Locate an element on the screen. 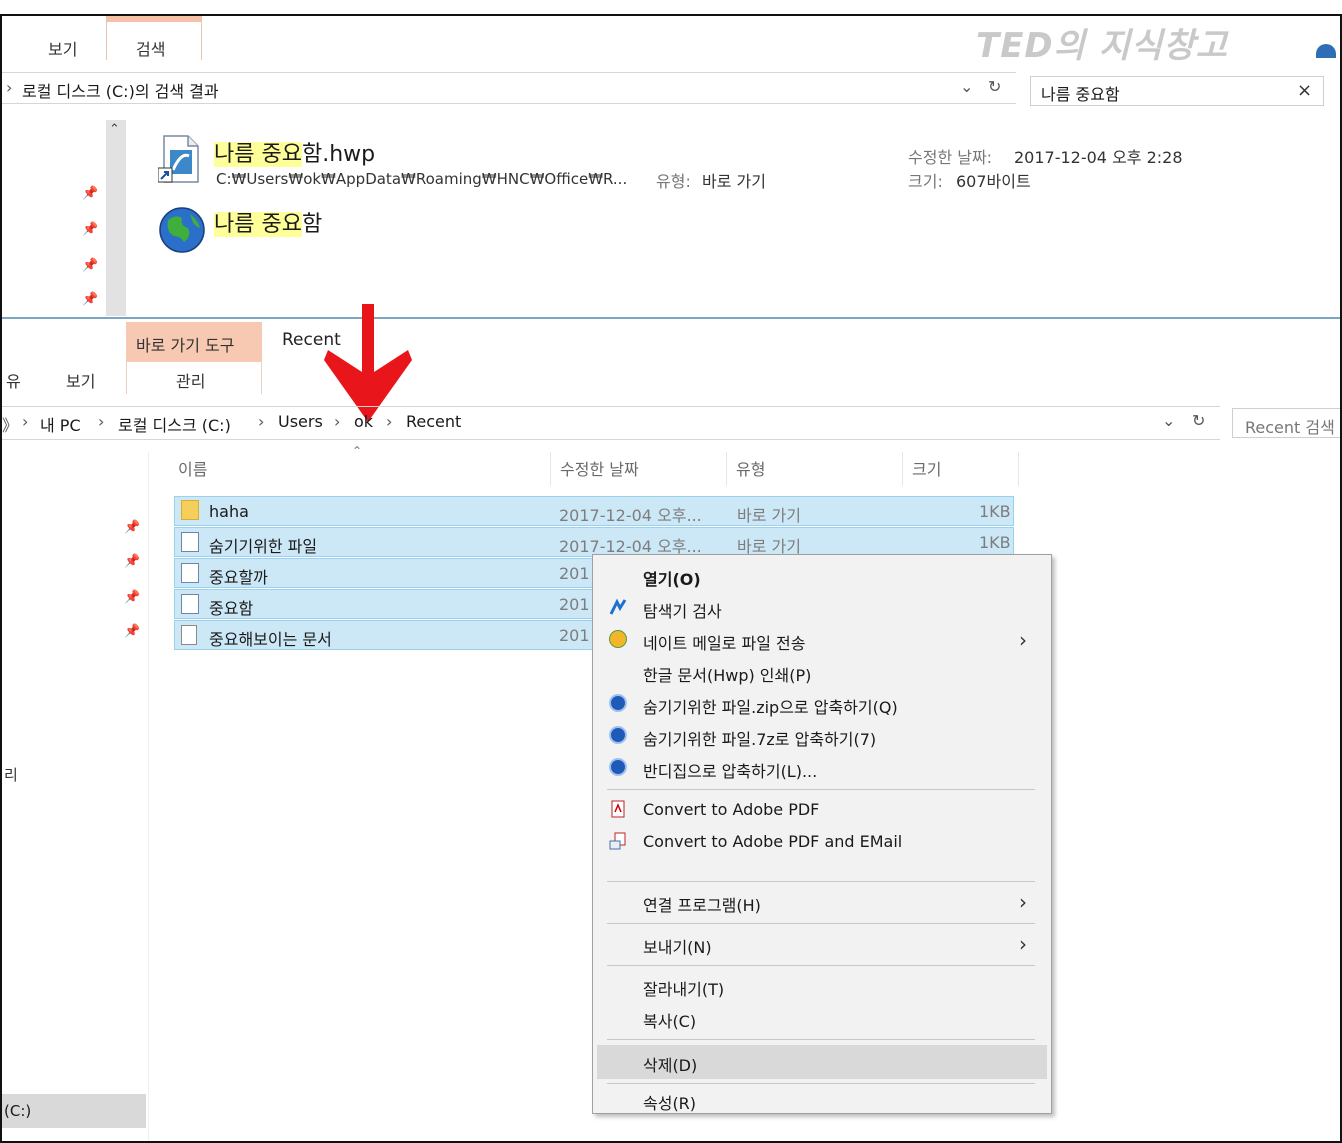 This screenshot has width=1342, height=1143. menu-item-7z: 숨기기위한 파일.7z로 압축하기(7) is located at coordinates (822, 736).